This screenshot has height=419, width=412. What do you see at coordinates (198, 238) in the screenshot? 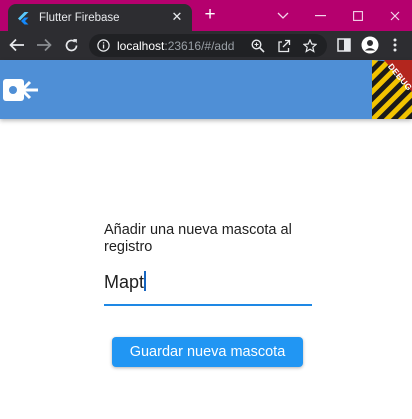
I see `form-heading: Añadir una nueva mascota al registro` at bounding box center [198, 238].